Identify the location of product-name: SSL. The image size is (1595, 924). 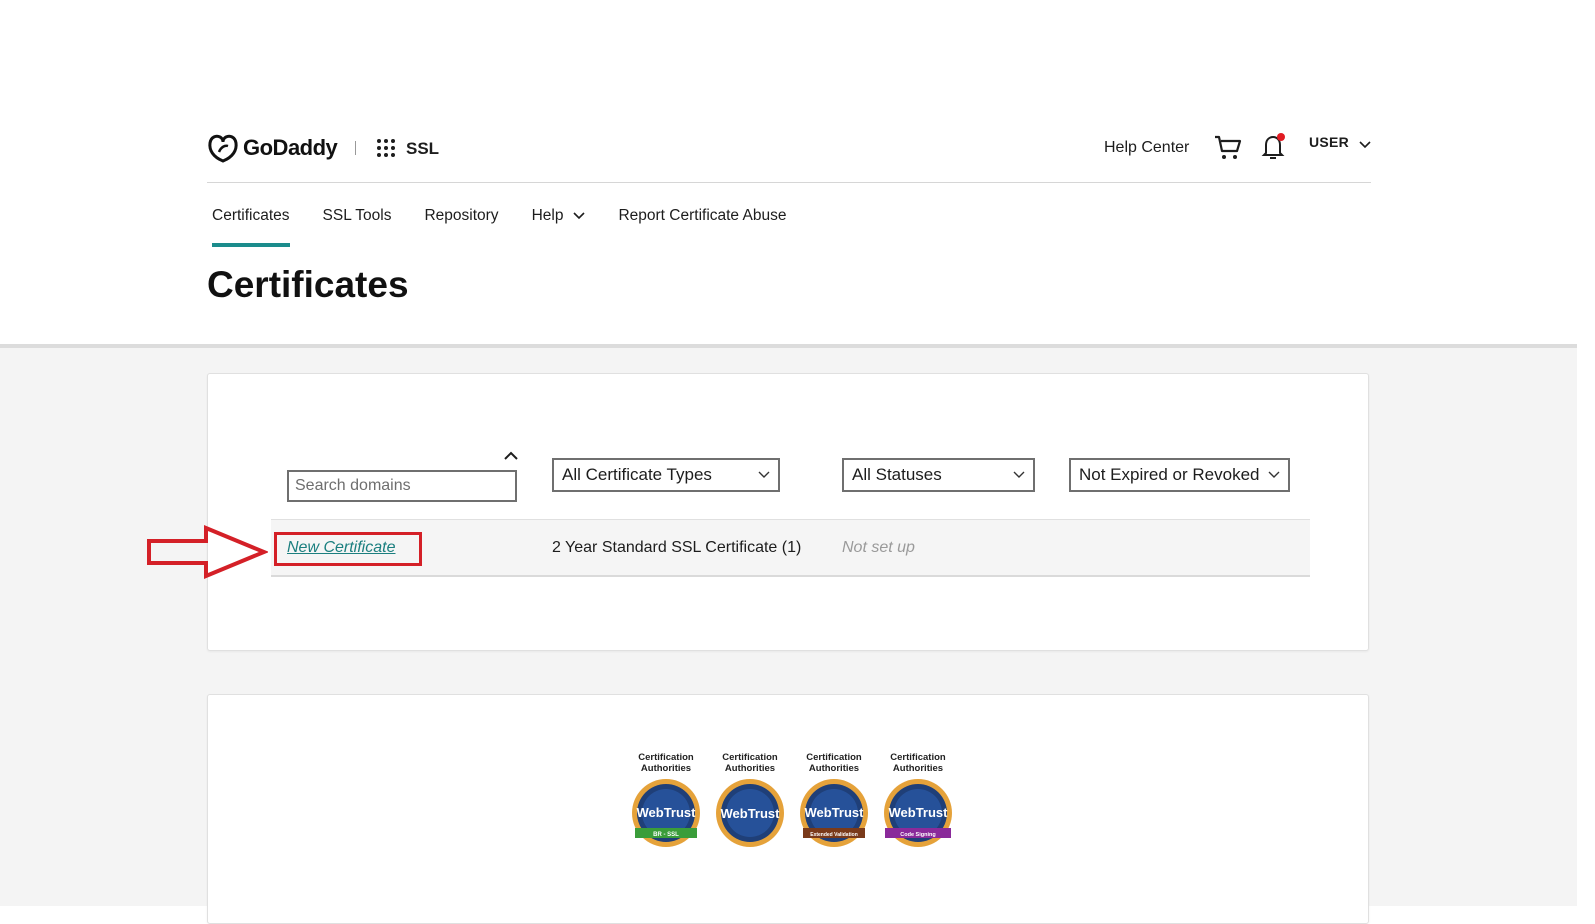
(422, 149).